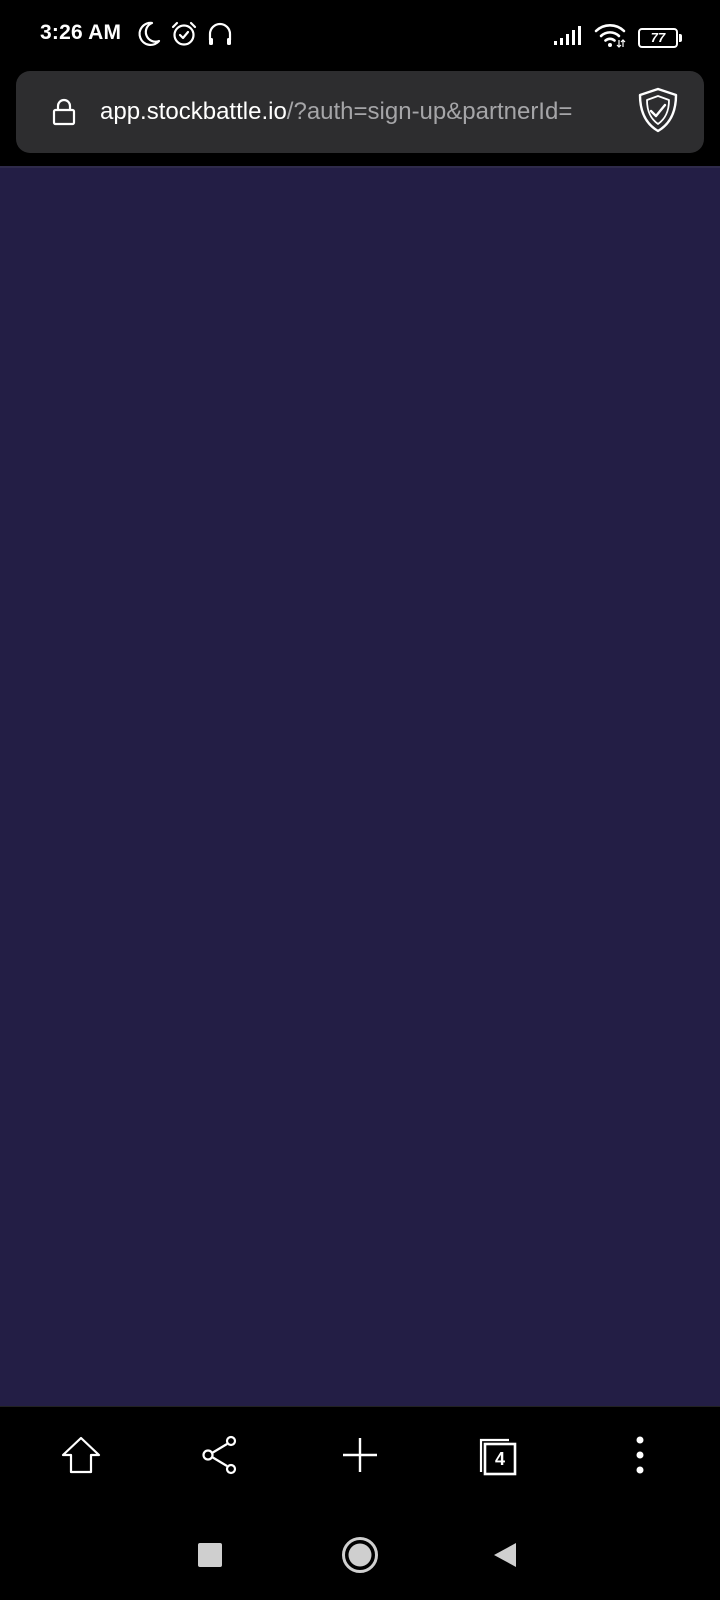 The height and width of the screenshot is (1600, 720). I want to click on home-button, so click(81, 1457).